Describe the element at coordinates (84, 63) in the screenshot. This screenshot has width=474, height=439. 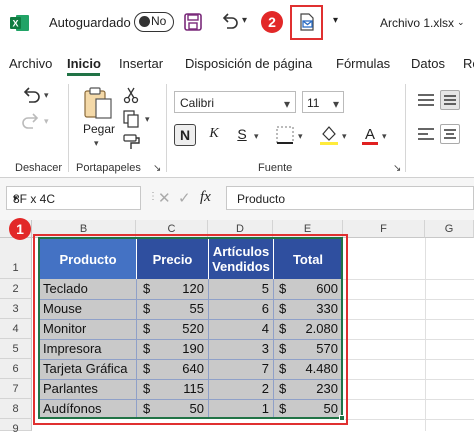
I see `tab-inicio: Inicio` at that location.